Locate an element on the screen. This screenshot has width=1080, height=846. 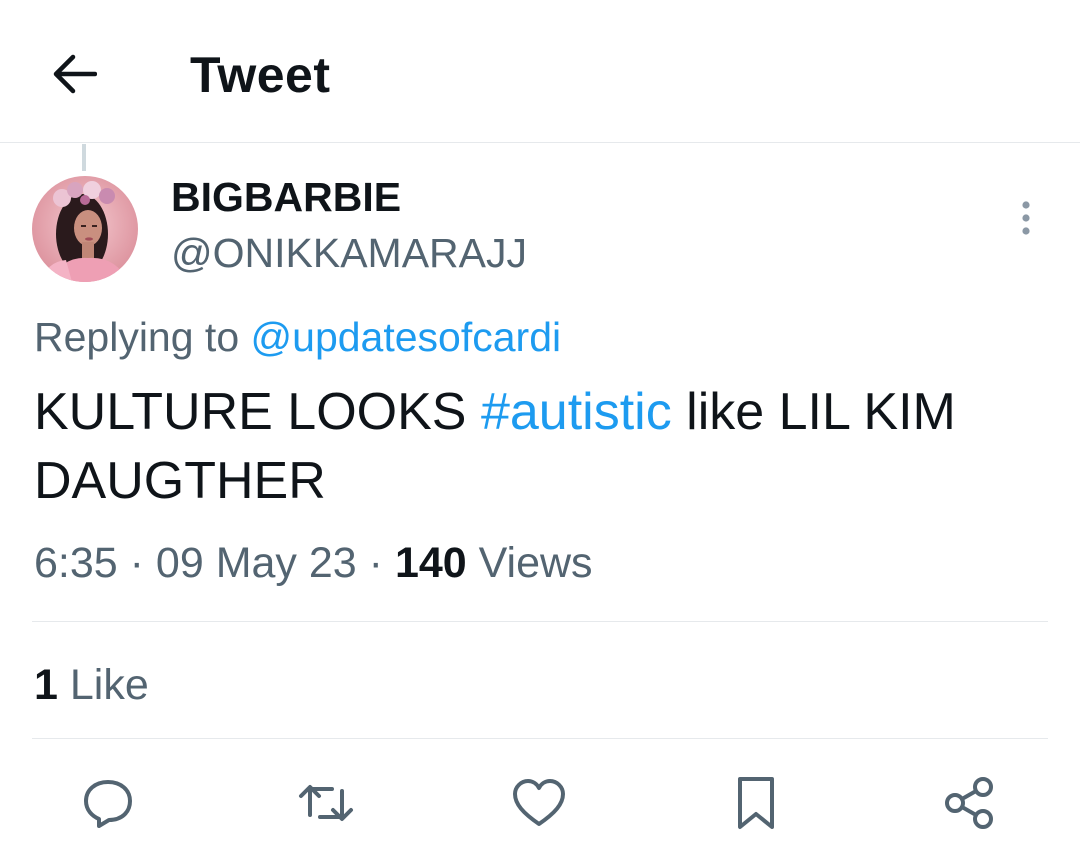
author-display-name: BIGBARBIE is located at coordinates (286, 197).